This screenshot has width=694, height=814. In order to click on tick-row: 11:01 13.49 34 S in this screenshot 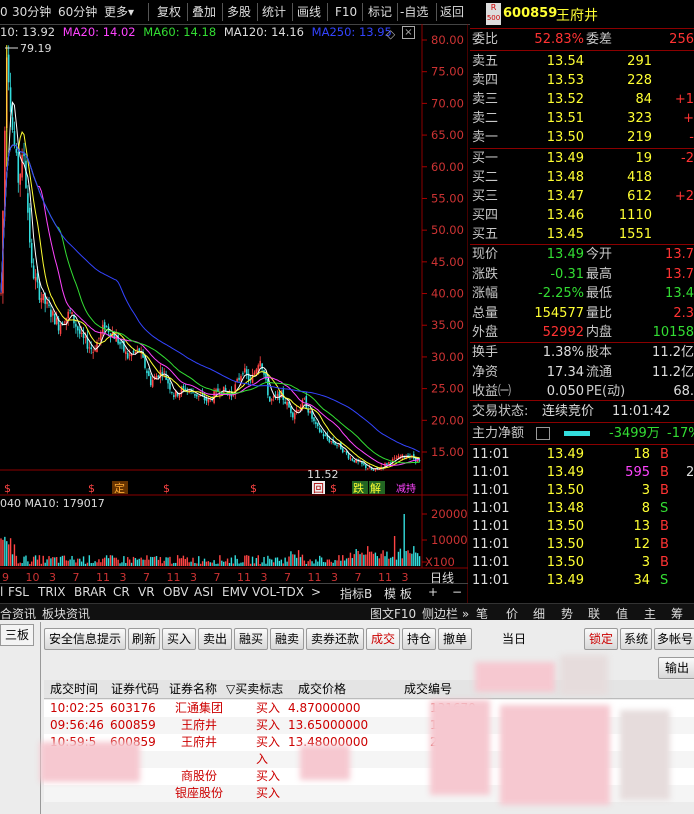, I will do `click(582, 580)`.